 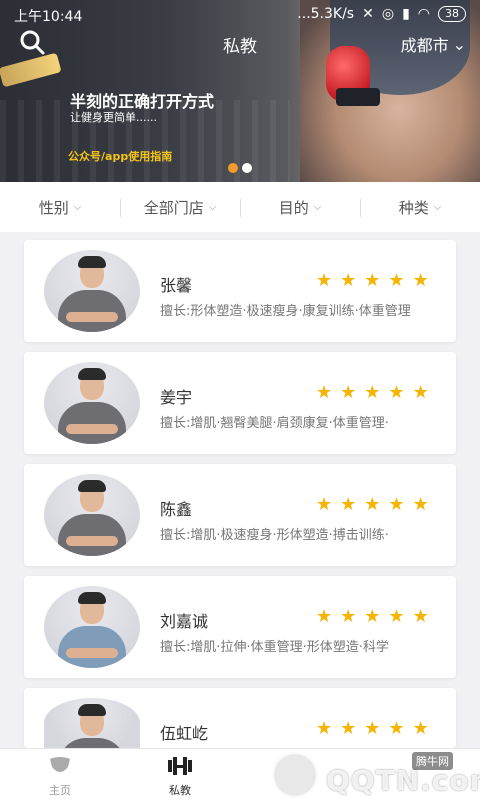 What do you see at coordinates (240, 14) in the screenshot?
I see `status-bar: 上午10:44 ...5.3K/s ✕ ◎ ▮ ◠ 38` at bounding box center [240, 14].